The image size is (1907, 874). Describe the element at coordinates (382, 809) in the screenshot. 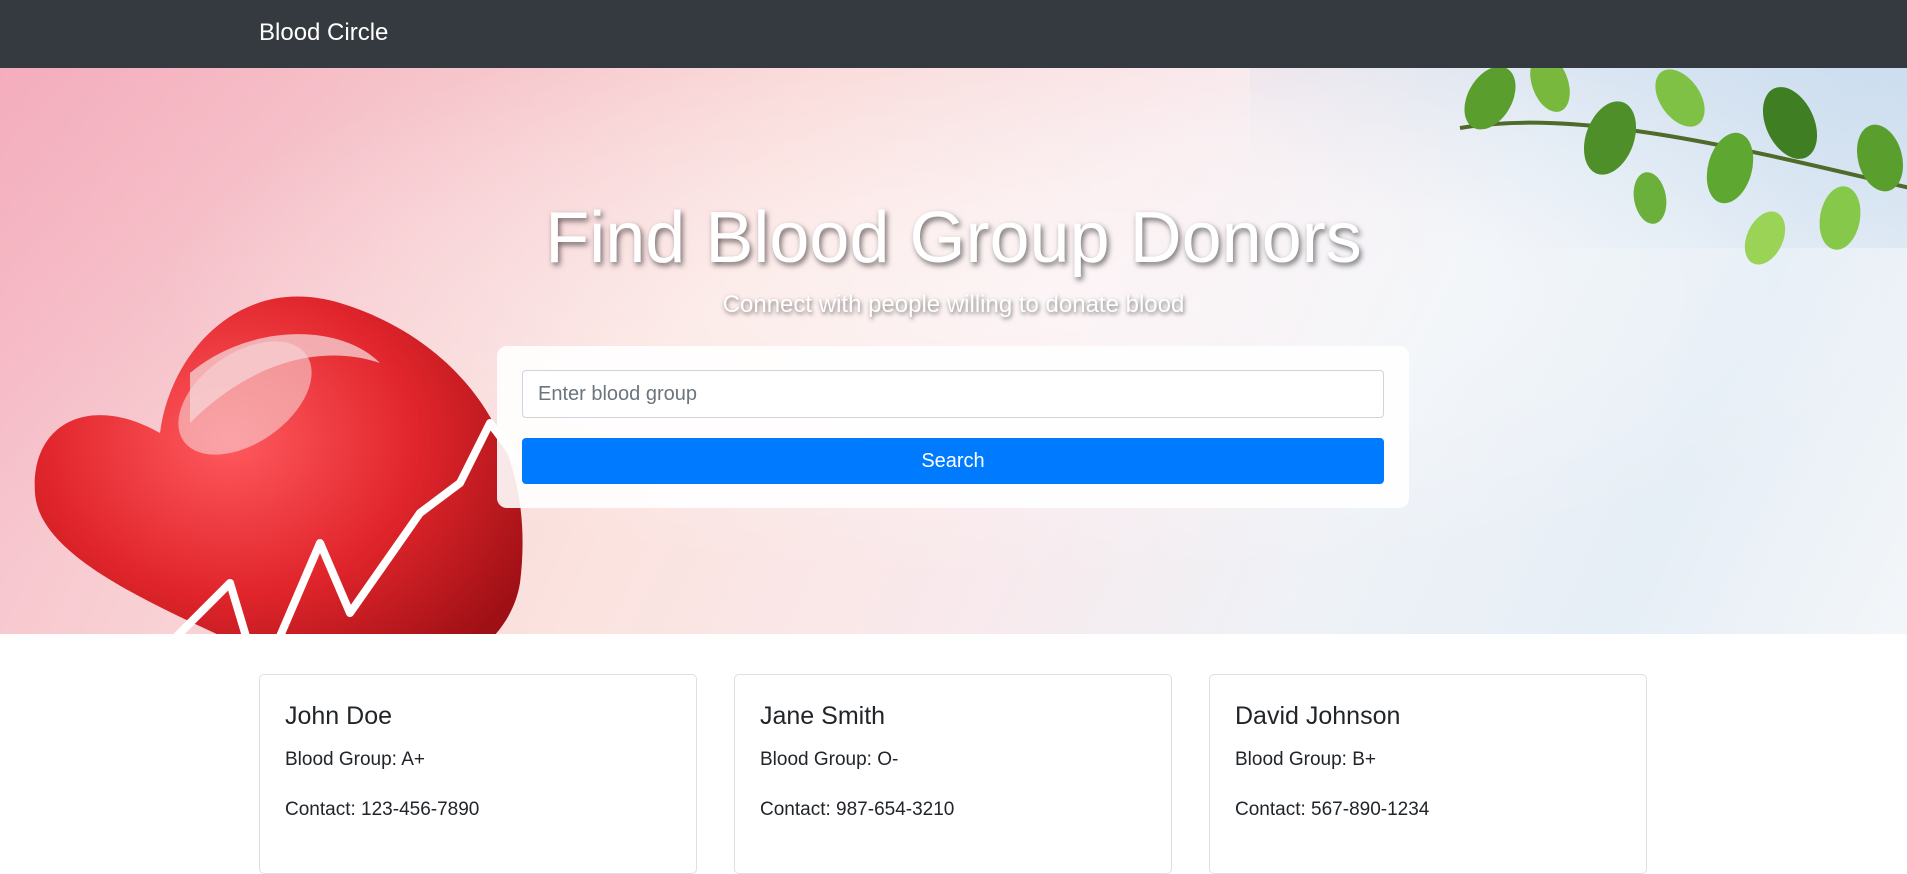

I see `donor-contact: Contact: 123-456-7890` at that location.